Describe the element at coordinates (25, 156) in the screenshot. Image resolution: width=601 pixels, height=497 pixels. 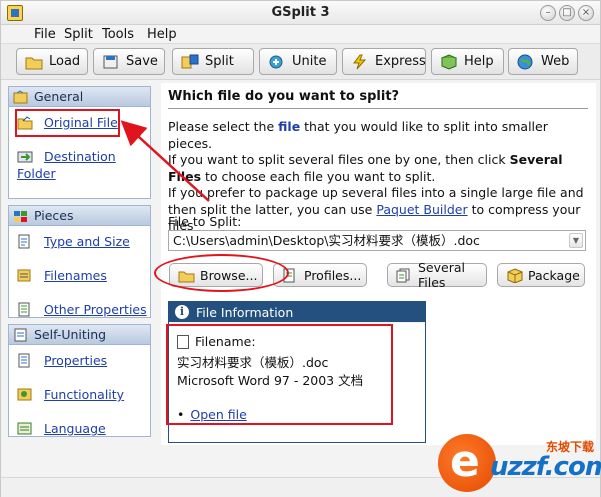
I see `destination-icon` at that location.